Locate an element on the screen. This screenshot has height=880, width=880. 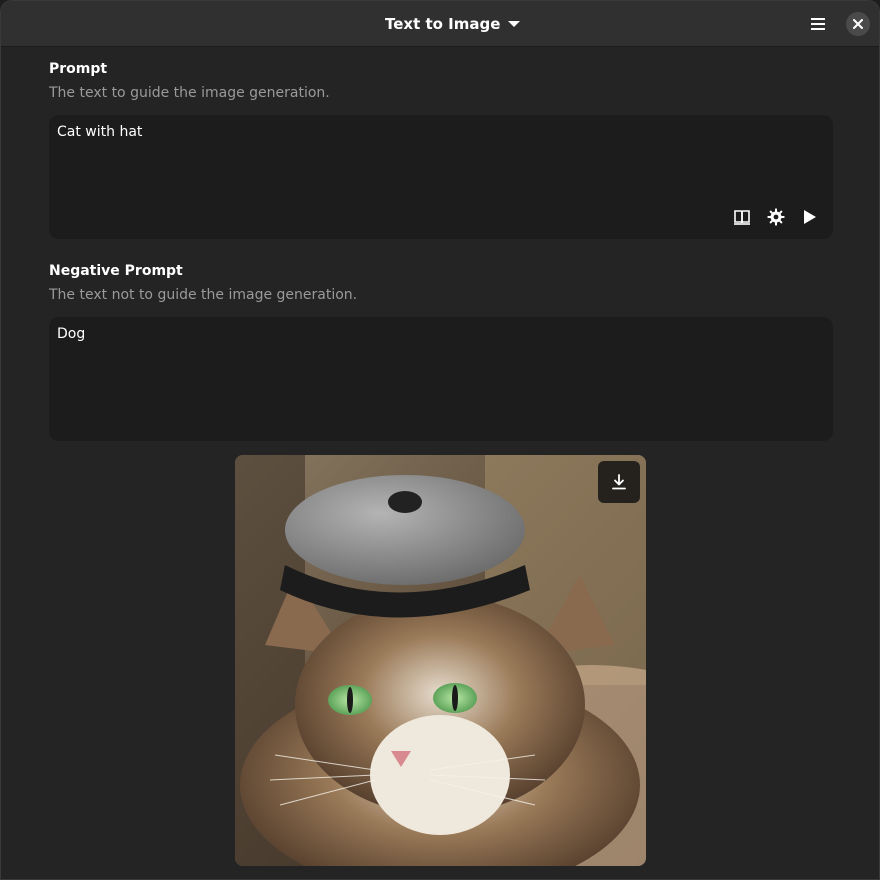
hamburger-menu-icon is located at coordinates (818, 24).